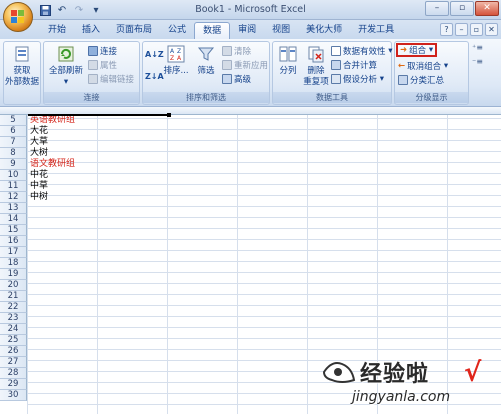 Image resolution: width=501 pixels, height=414 pixels. Describe the element at coordinates (357, 79) in the screenshot. I see `what-if-button: 假设分析 ▾` at that location.